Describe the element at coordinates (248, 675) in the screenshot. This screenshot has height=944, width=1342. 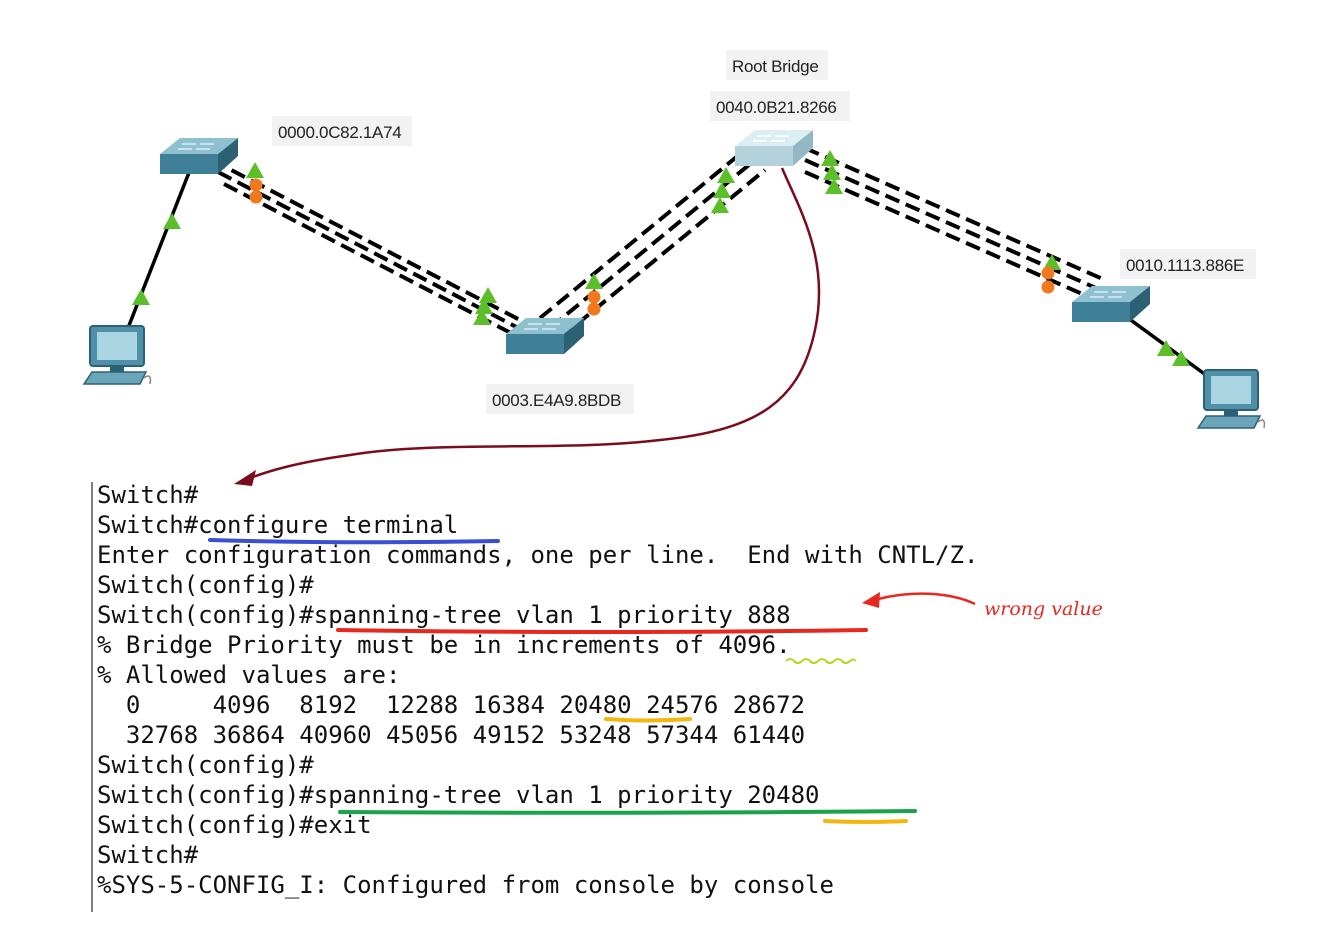
I see `console-line: % Allowed values are:` at that location.